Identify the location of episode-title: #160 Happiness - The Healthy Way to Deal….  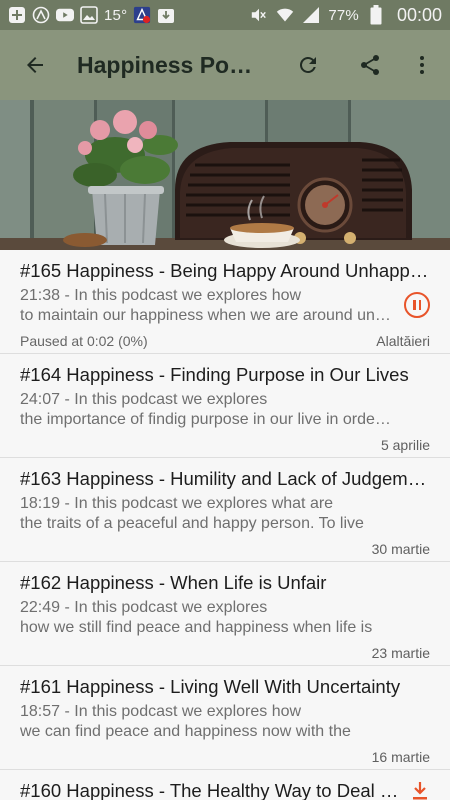
(210, 790).